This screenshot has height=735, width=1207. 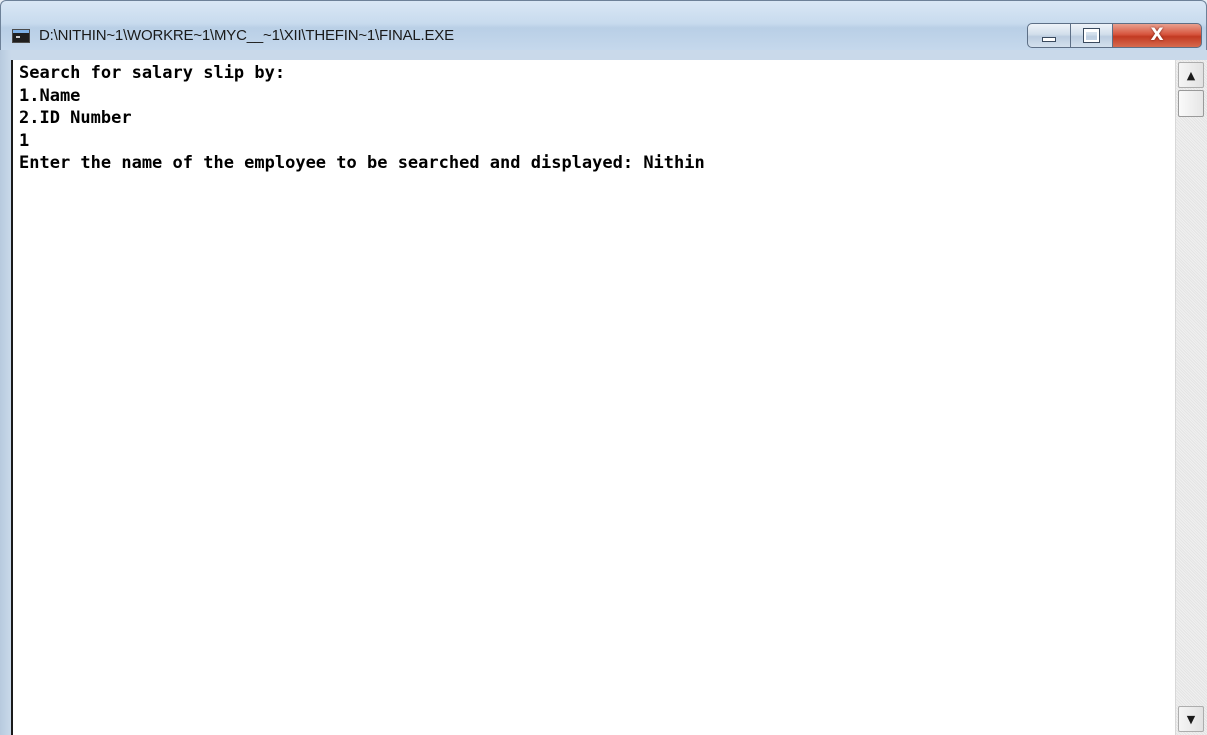 I want to click on scroll-up-button: ▲, so click(x=1191, y=75).